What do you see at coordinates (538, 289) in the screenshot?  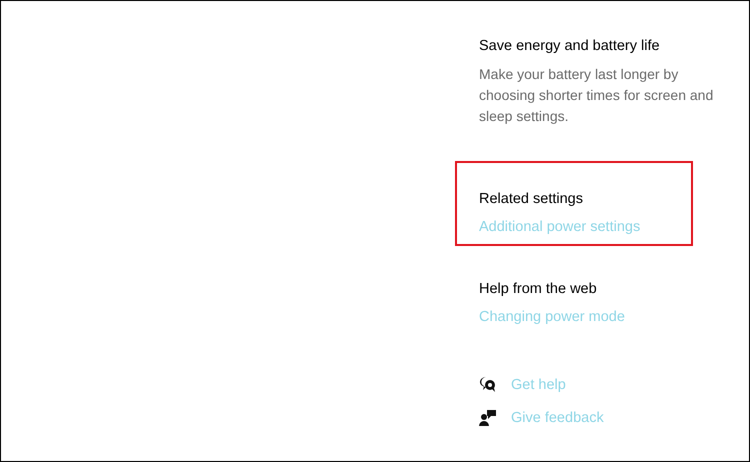 I see `section-heading: Help from the web` at bounding box center [538, 289].